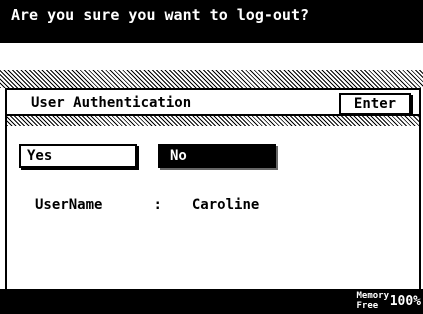 This screenshot has height=314, width=423. I want to click on hatched-divider-panel, so click(213, 121).